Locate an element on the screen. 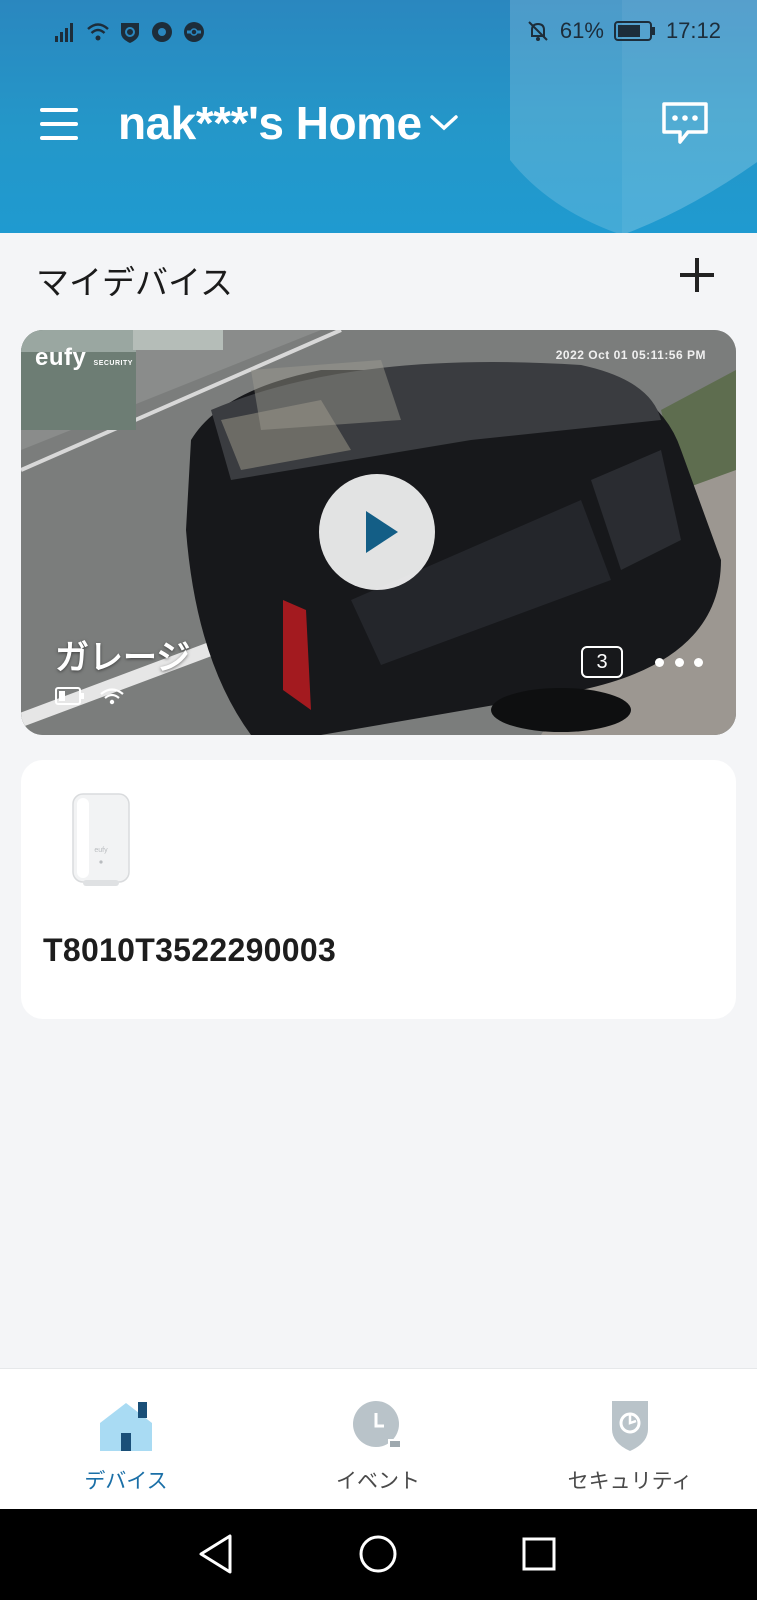 This screenshot has width=757, height=1600. play-icon is located at coordinates (382, 532).